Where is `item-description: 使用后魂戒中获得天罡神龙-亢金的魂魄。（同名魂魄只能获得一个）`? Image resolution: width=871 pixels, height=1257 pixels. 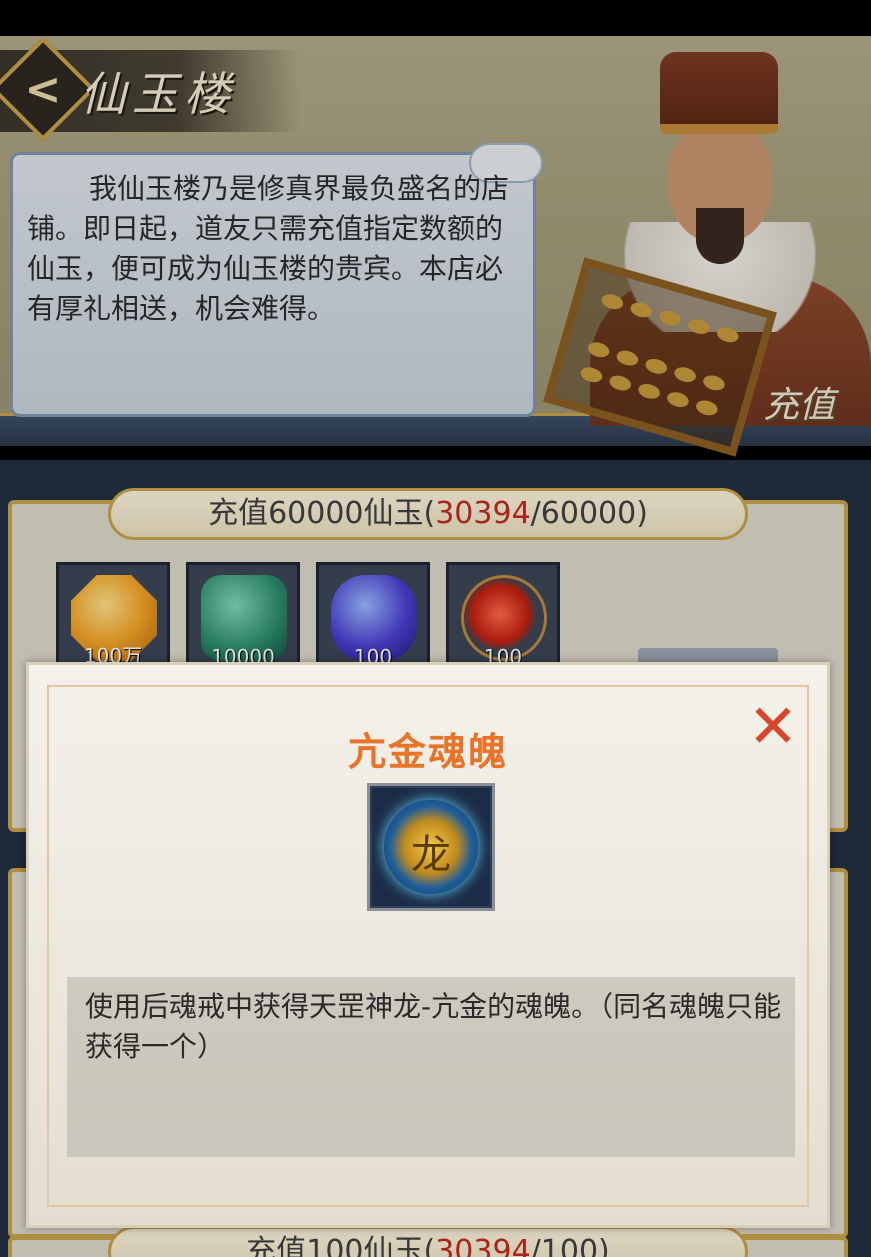 item-description: 使用后魂戒中获得天罡神龙-亢金的魂魄。（同名魂魄只能获得一个） is located at coordinates (433, 1026).